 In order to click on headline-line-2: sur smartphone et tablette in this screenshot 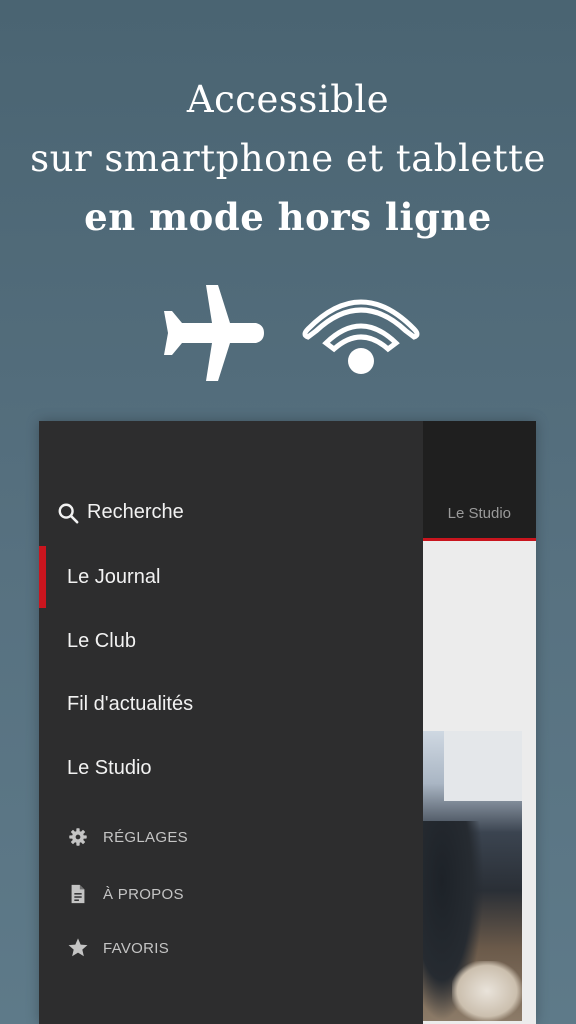, I will do `click(288, 158)`.